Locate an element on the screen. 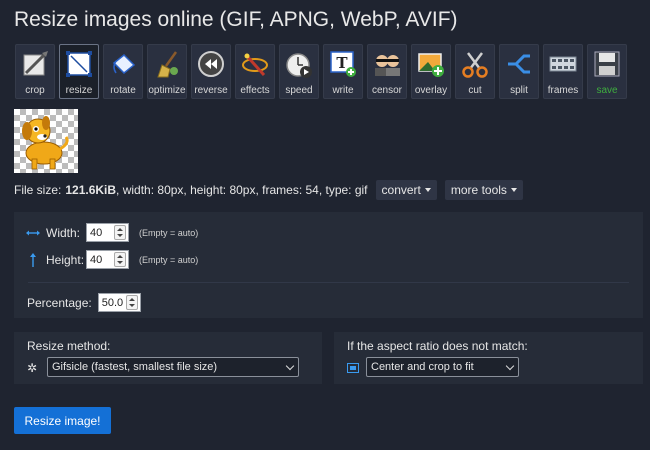 The width and height of the screenshot is (650, 450). horizontal-arrows-icon is located at coordinates (33, 233).